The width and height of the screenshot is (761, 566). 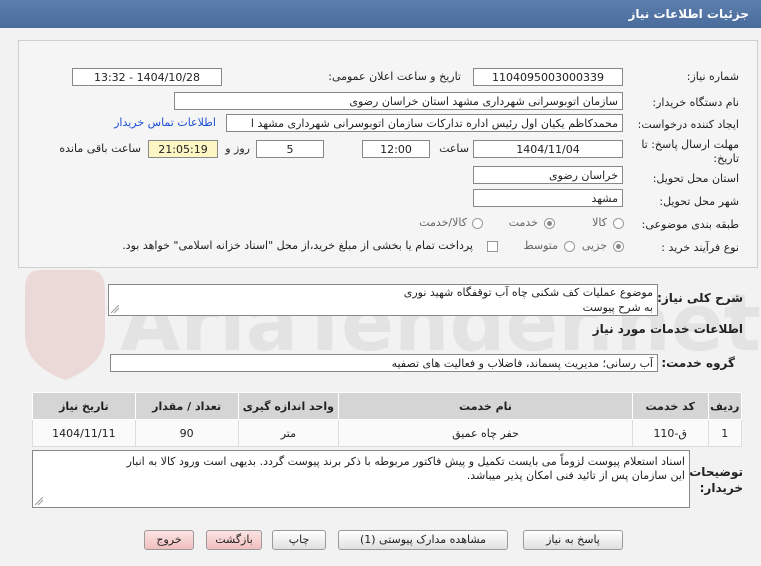 I want to click on page-title: جزئیات اطلاعات نیاز, so click(x=688, y=14).